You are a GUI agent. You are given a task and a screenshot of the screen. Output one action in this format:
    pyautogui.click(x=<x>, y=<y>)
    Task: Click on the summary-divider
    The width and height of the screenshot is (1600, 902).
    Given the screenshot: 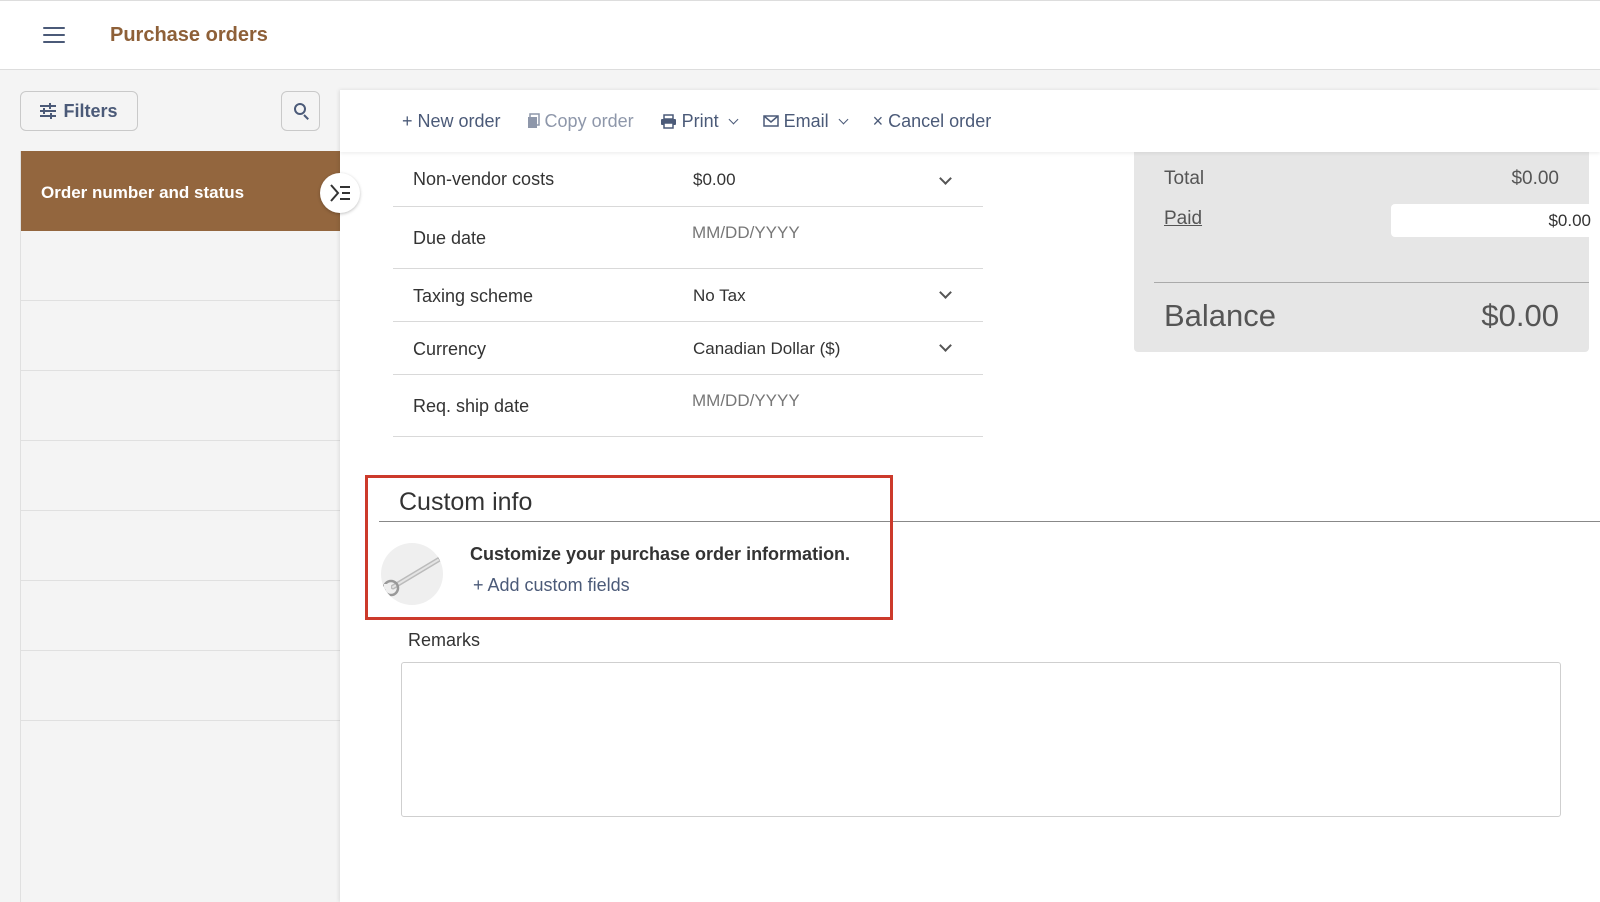 What is the action you would take?
    pyautogui.click(x=1371, y=282)
    